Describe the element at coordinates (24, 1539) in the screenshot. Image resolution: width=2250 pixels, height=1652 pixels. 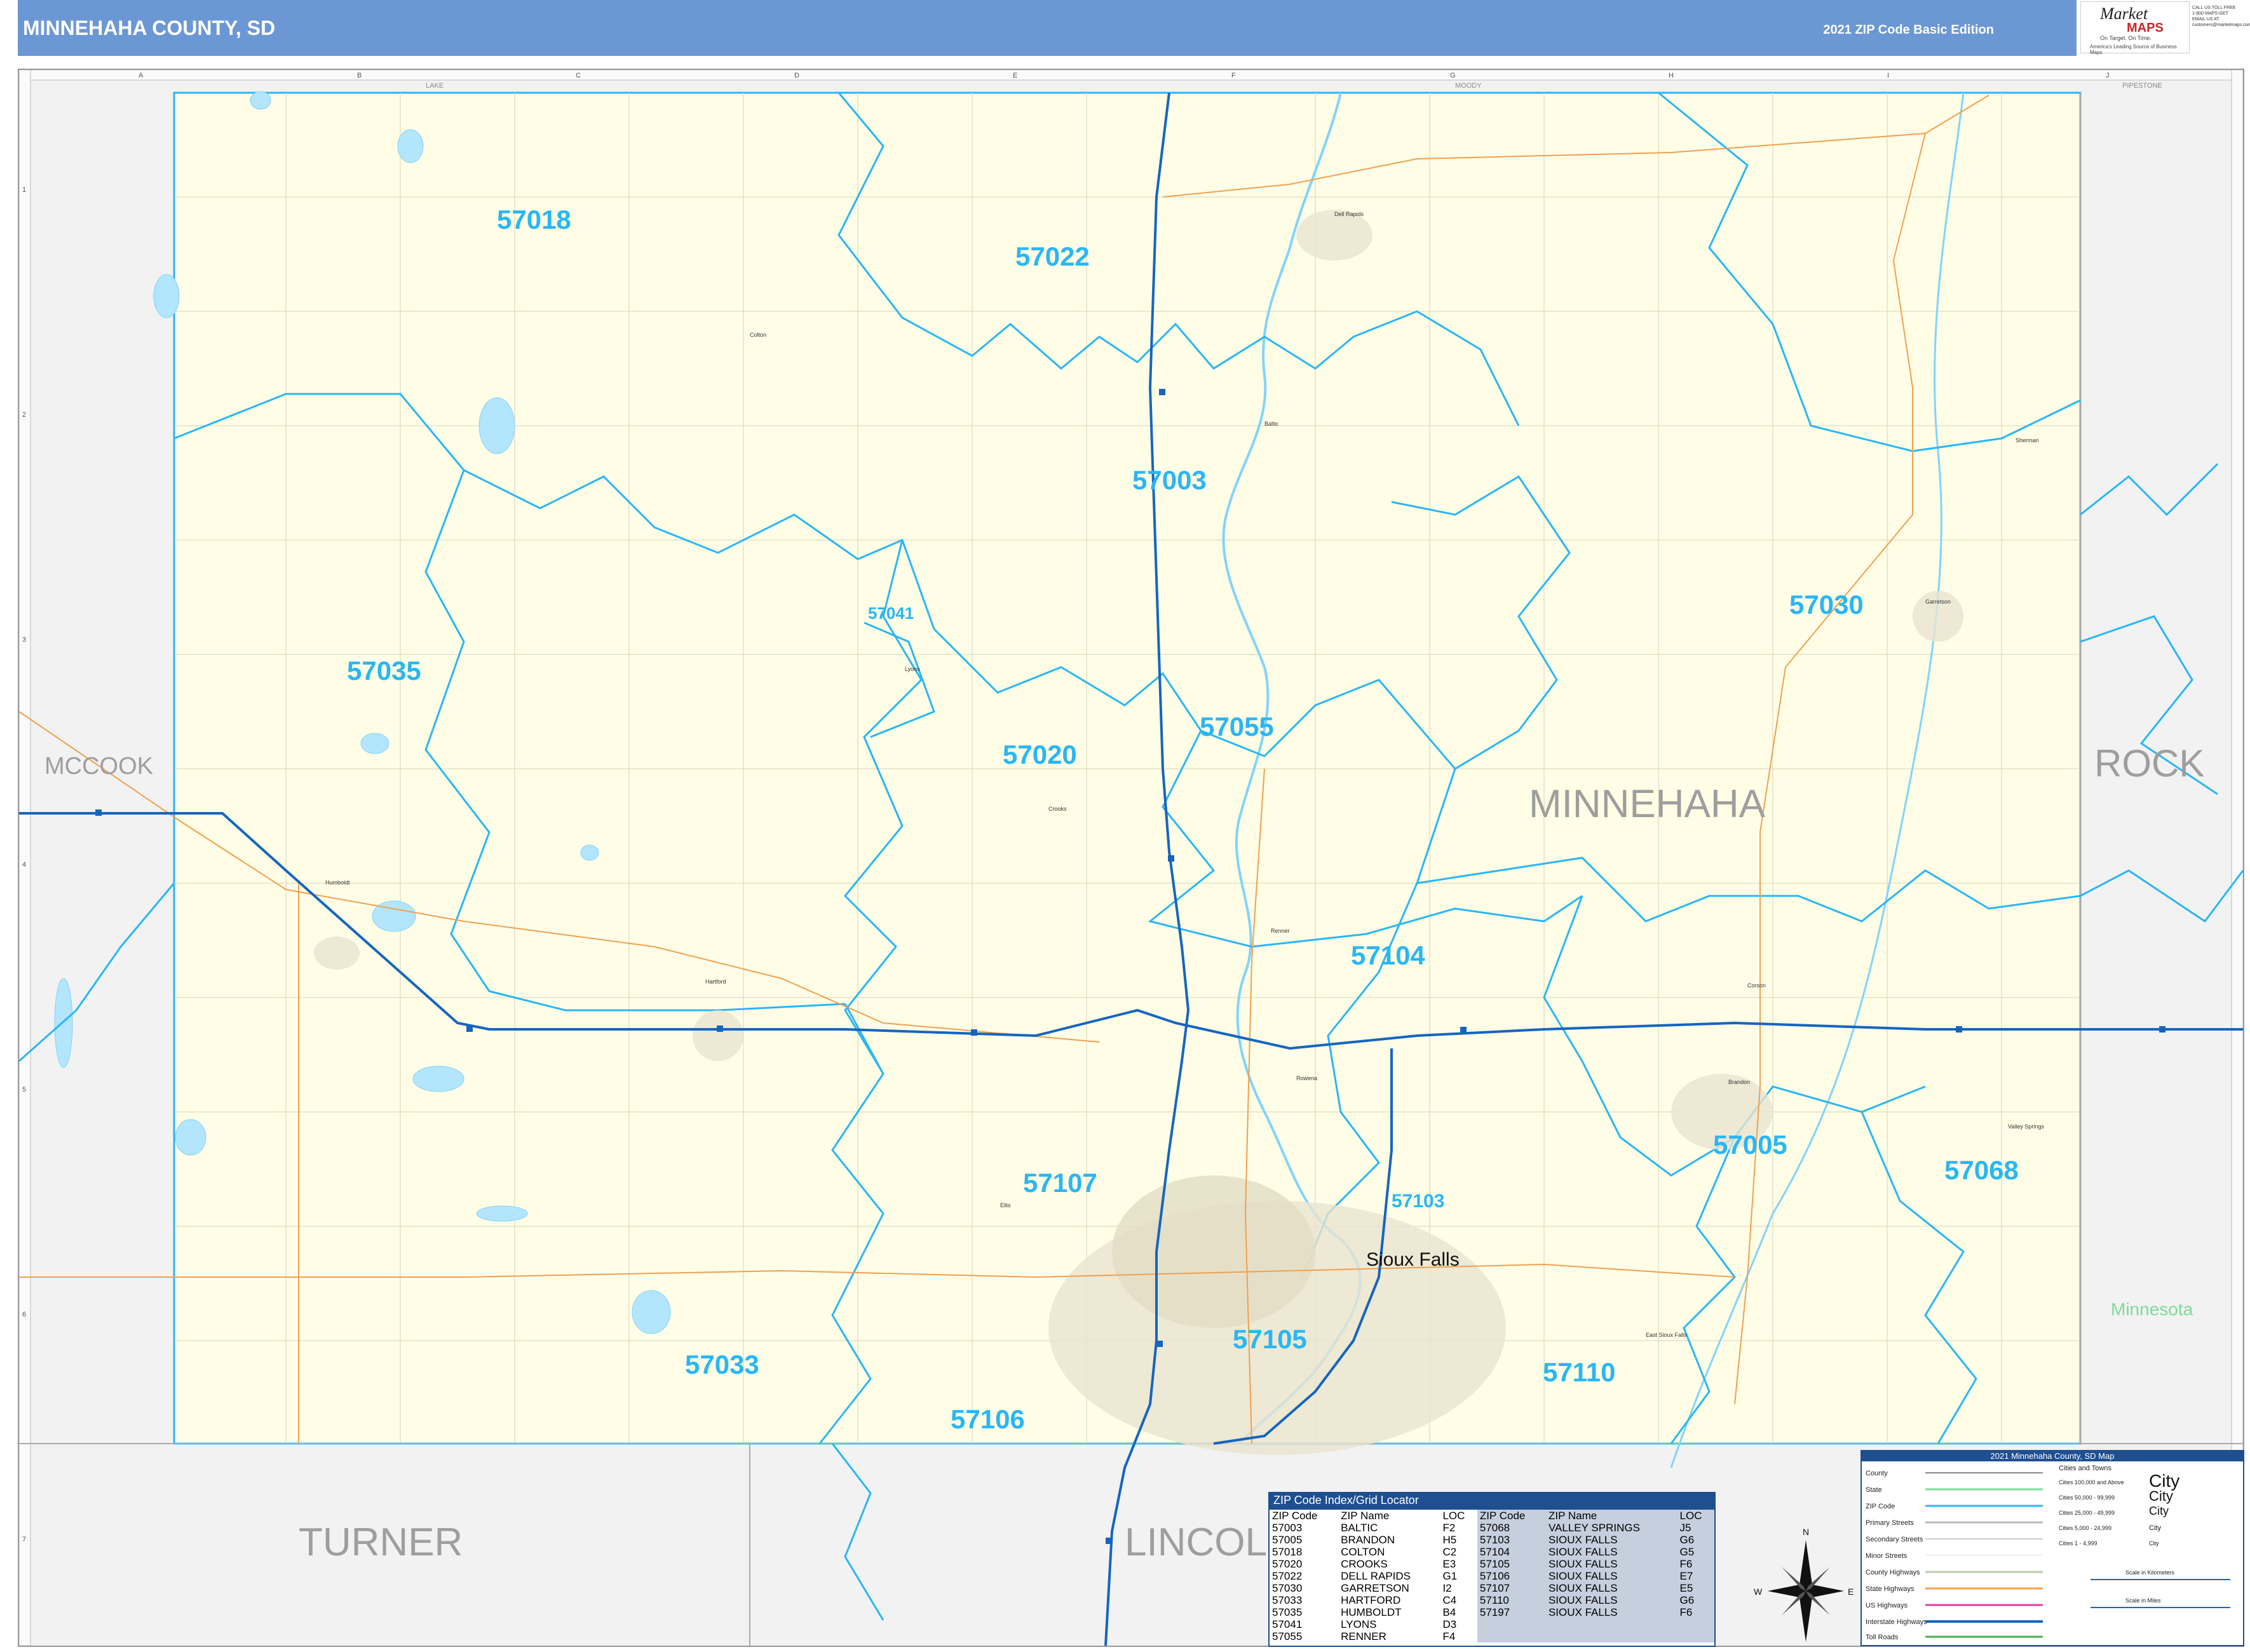
I see `grid-row-7: 7` at that location.